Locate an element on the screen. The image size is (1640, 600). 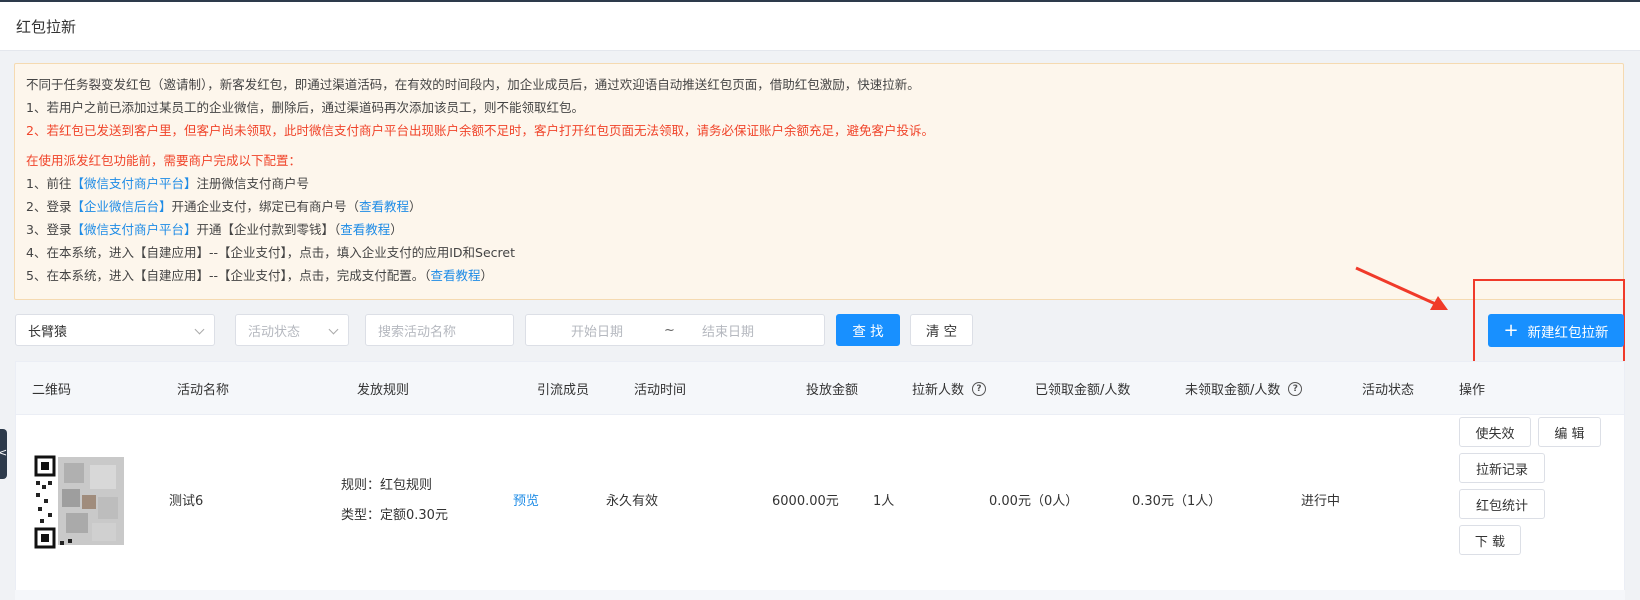
notice-step-2: 2、登录【企业微信后台】开通企业支付，绑定已有商户号（查看教程） is located at coordinates (224, 206).